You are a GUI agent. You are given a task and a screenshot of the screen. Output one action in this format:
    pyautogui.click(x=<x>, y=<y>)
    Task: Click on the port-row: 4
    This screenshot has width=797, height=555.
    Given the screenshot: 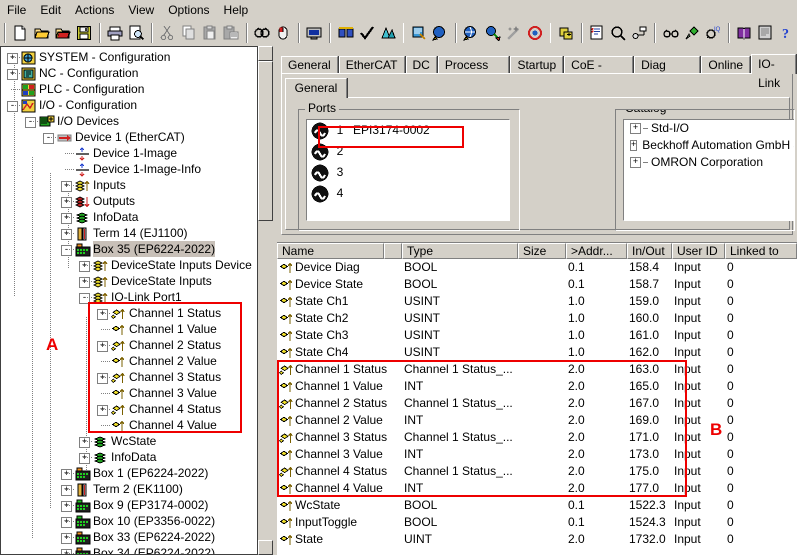 What is the action you would take?
    pyautogui.click(x=408, y=193)
    